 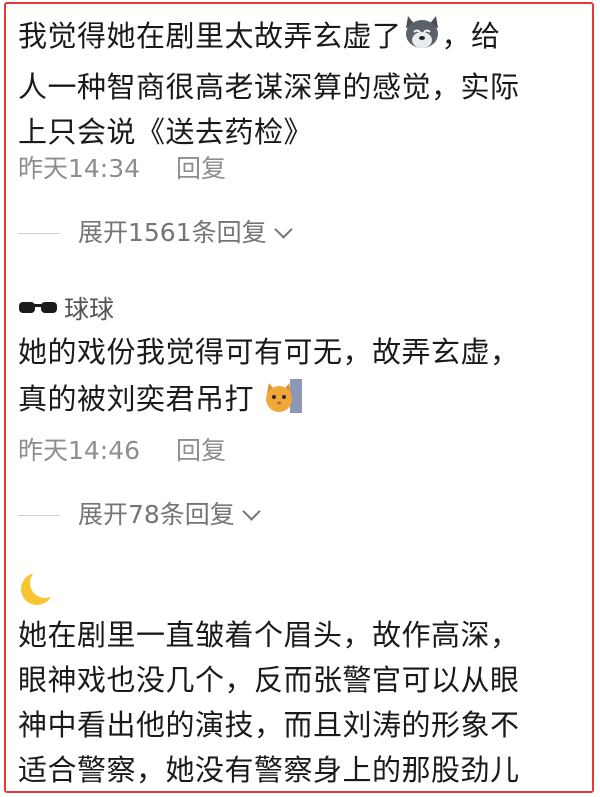 I want to click on comment-2-line-2: 真的被刘奕君吊打, so click(x=136, y=399).